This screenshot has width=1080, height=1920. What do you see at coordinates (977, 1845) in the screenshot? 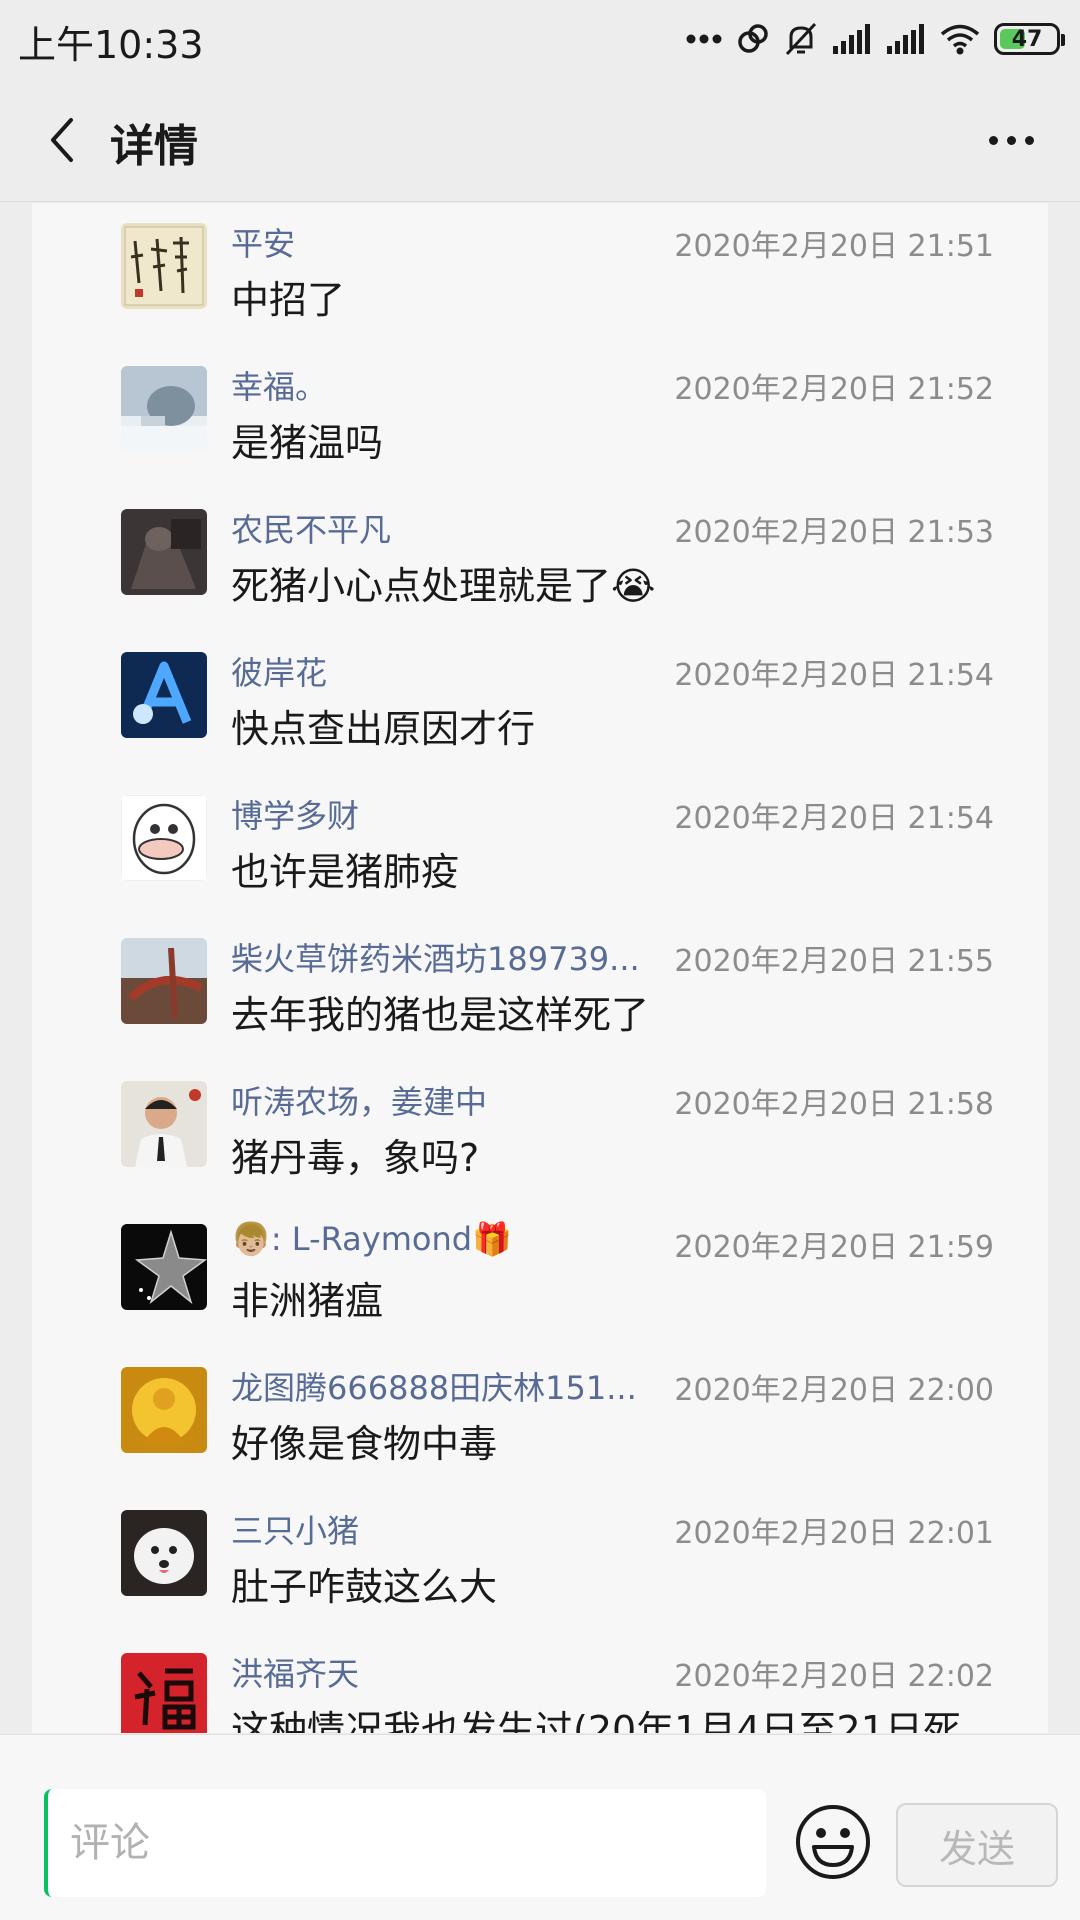
I see `send-button: 发送` at bounding box center [977, 1845].